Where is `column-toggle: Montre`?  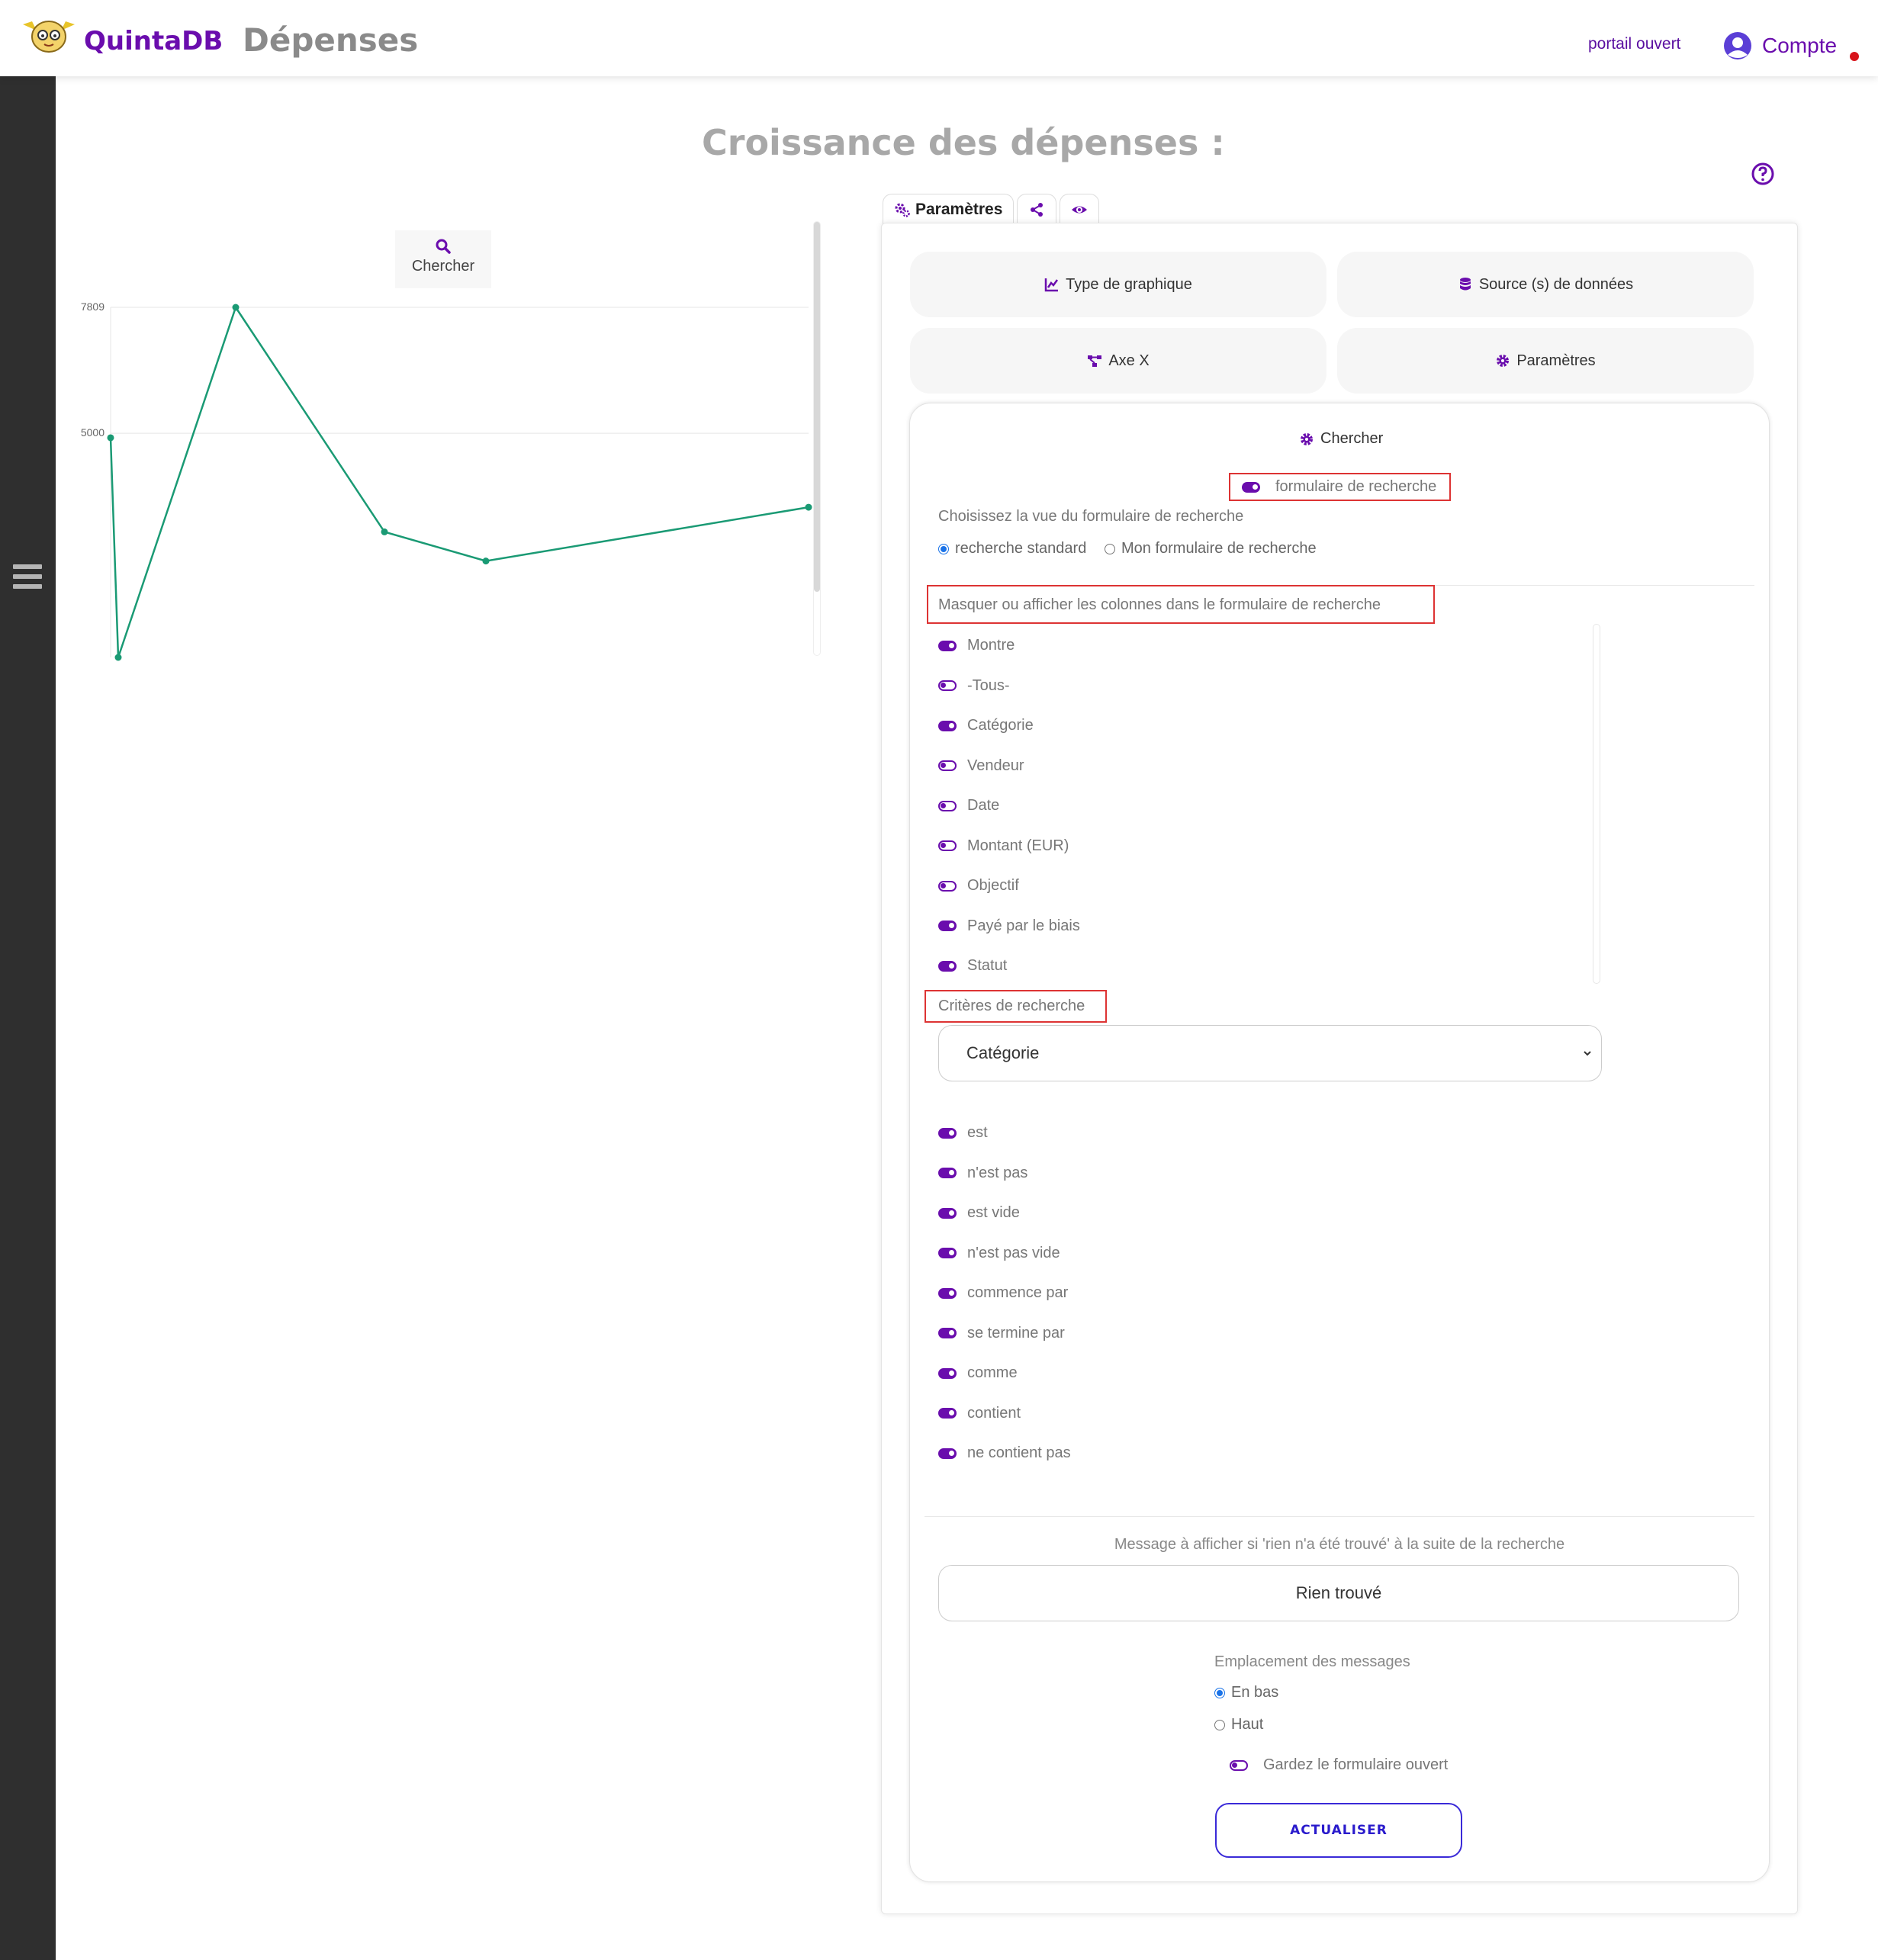 column-toggle: Montre is located at coordinates (976, 645).